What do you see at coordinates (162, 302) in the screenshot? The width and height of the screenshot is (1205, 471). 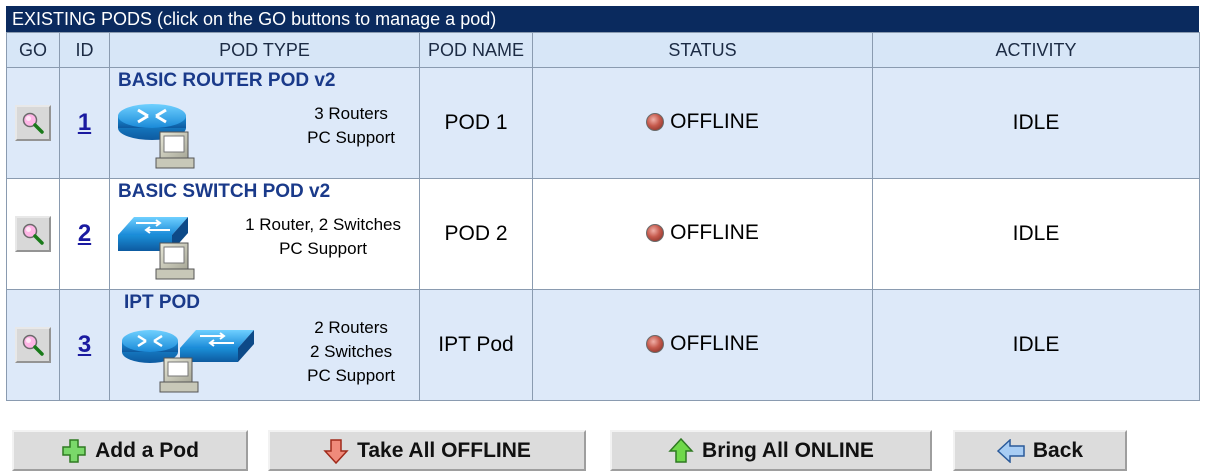 I see `pod-type-name: IPT POD` at bounding box center [162, 302].